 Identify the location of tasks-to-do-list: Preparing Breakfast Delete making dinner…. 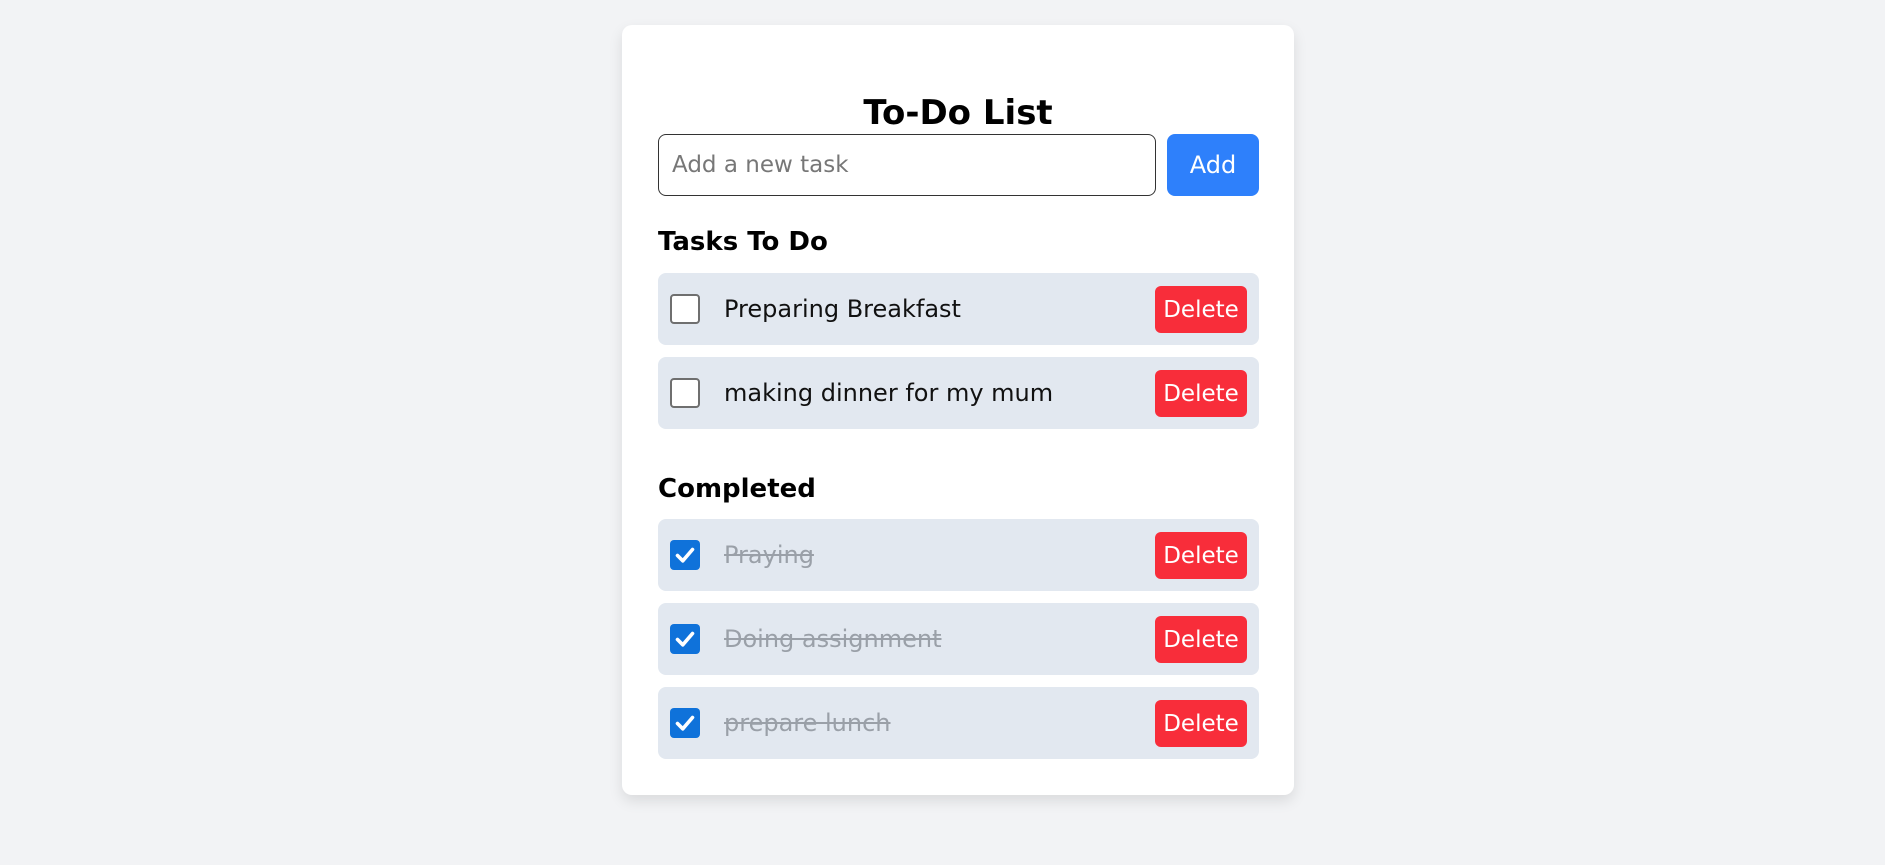
(958, 357).